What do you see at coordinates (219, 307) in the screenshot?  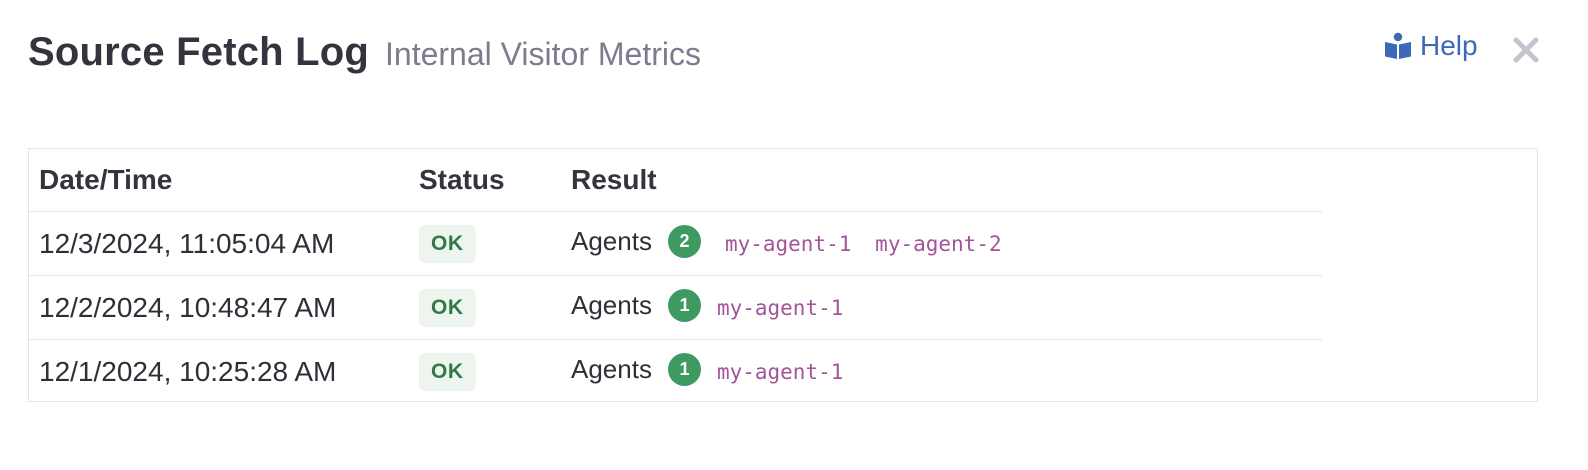 I see `datetime-cell: 12/2/2024, 10:48:47 AM` at bounding box center [219, 307].